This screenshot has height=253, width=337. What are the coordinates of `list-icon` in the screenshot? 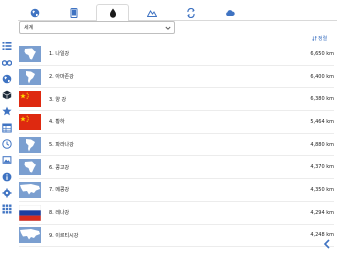 It's located at (7, 46).